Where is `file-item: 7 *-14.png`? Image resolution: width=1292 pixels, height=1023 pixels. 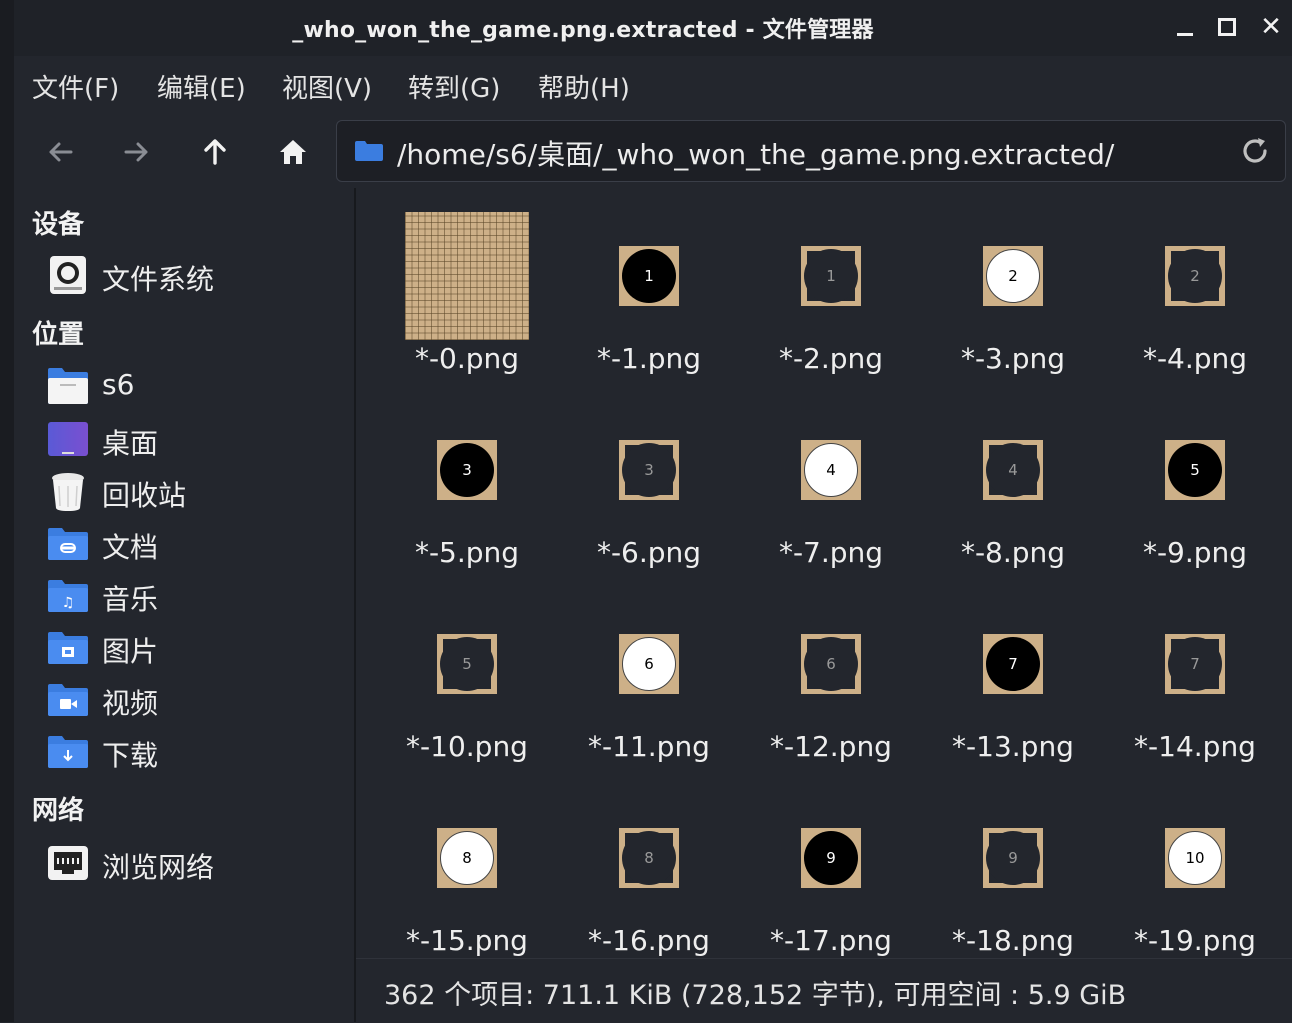 file-item: 7 *-14.png is located at coordinates (1195, 691).